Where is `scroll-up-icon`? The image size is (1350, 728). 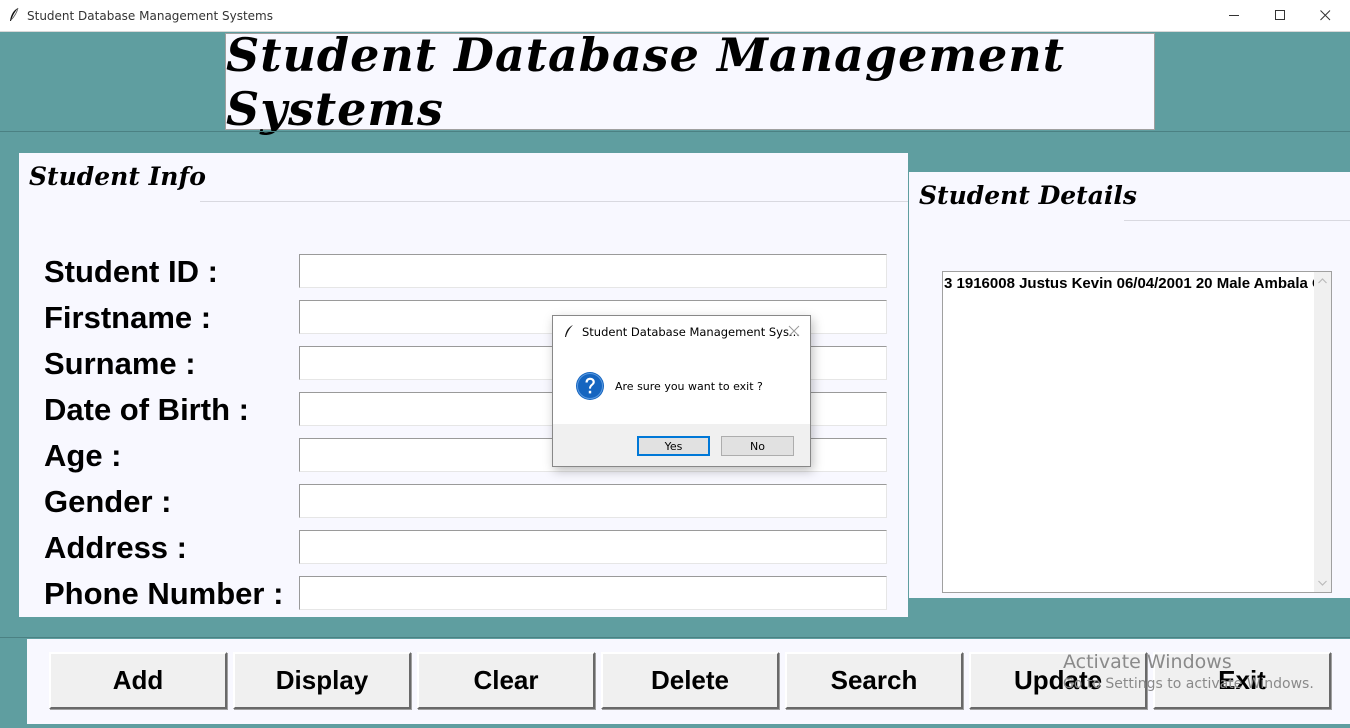 scroll-up-icon is located at coordinates (1322, 281).